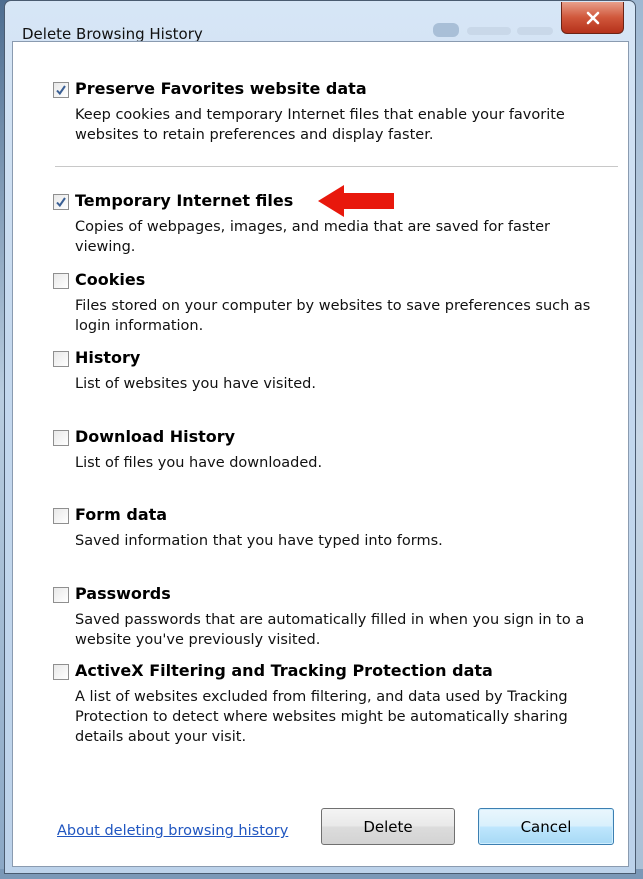 This screenshot has height=879, width=643. What do you see at coordinates (61, 672) in the screenshot?
I see `activex-filtering-checkbox` at bounding box center [61, 672].